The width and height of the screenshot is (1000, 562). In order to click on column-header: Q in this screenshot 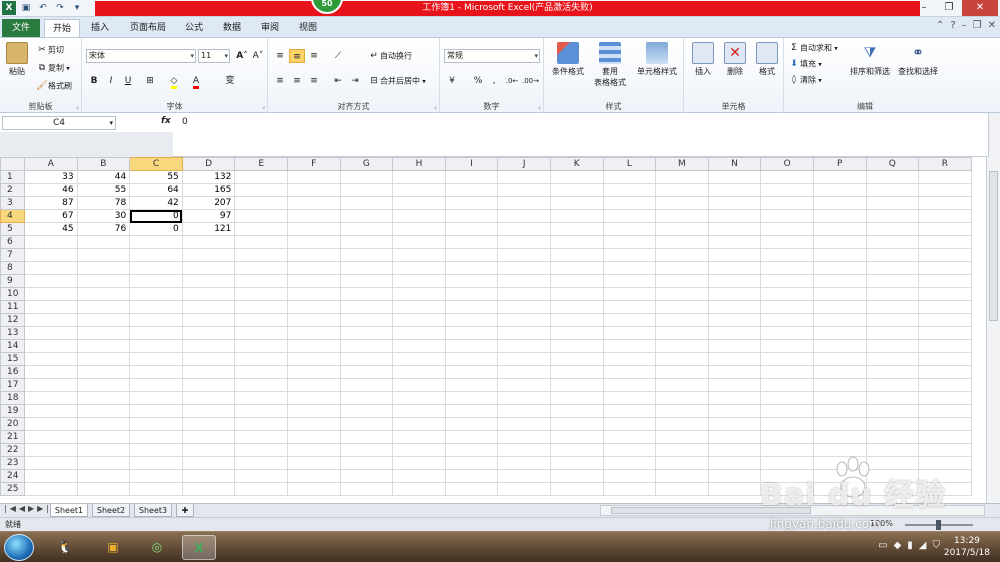, I will do `click(892, 164)`.